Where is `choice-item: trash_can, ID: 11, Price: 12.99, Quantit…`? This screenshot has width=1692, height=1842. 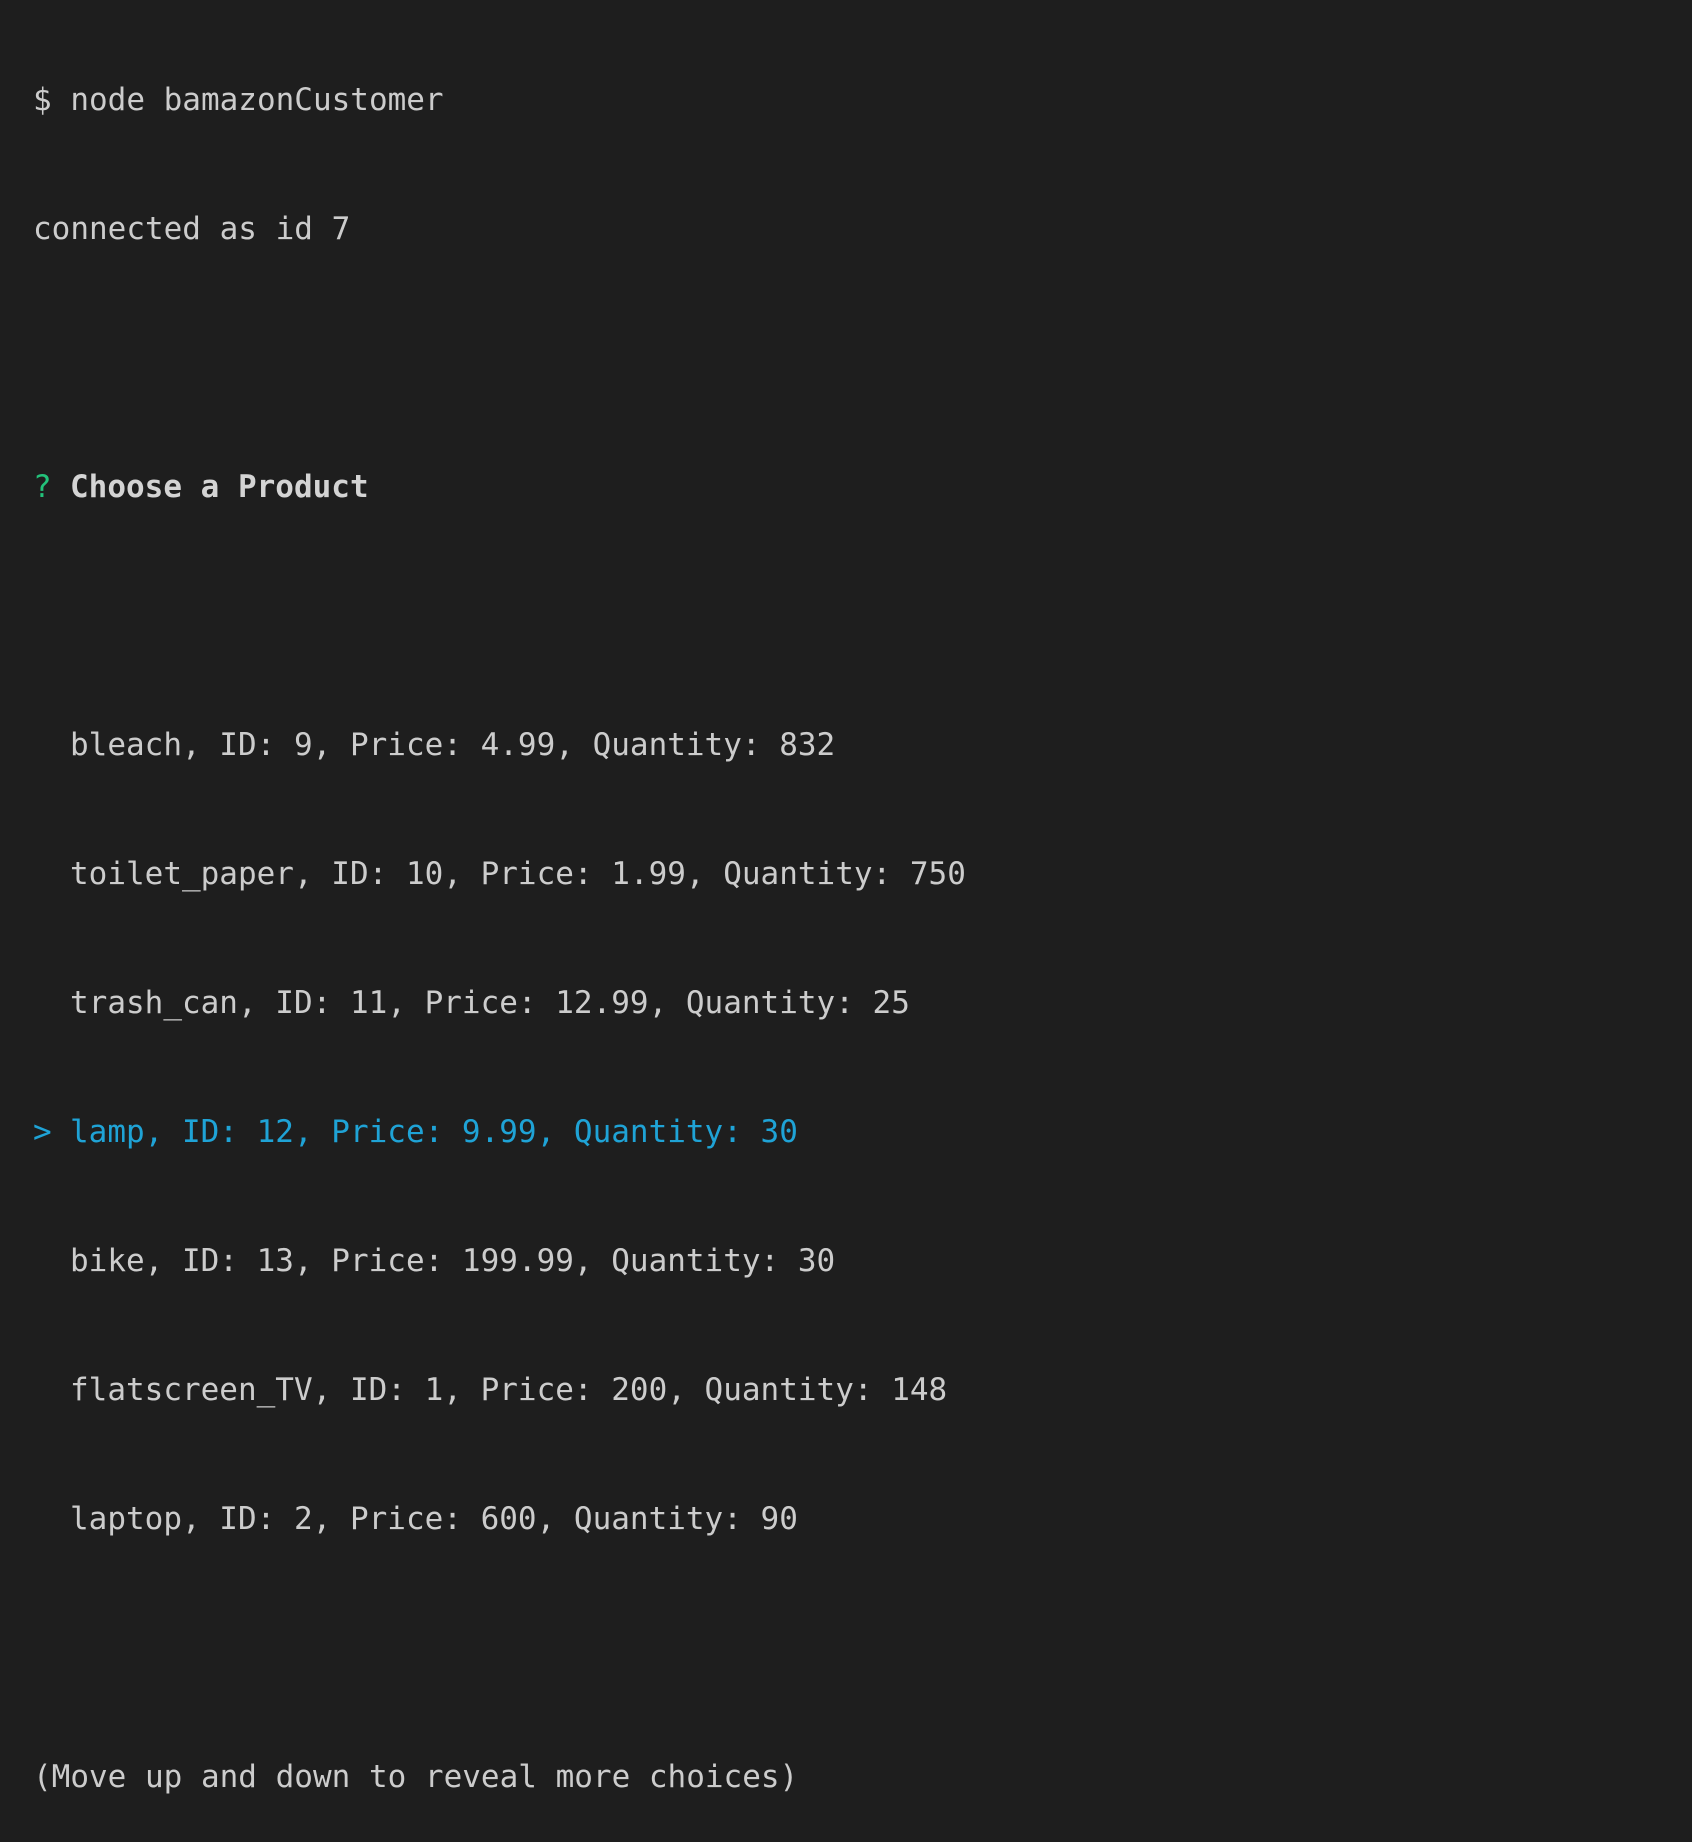 choice-item: trash_can, ID: 11, Price: 12.99, Quantit… is located at coordinates (862, 1003).